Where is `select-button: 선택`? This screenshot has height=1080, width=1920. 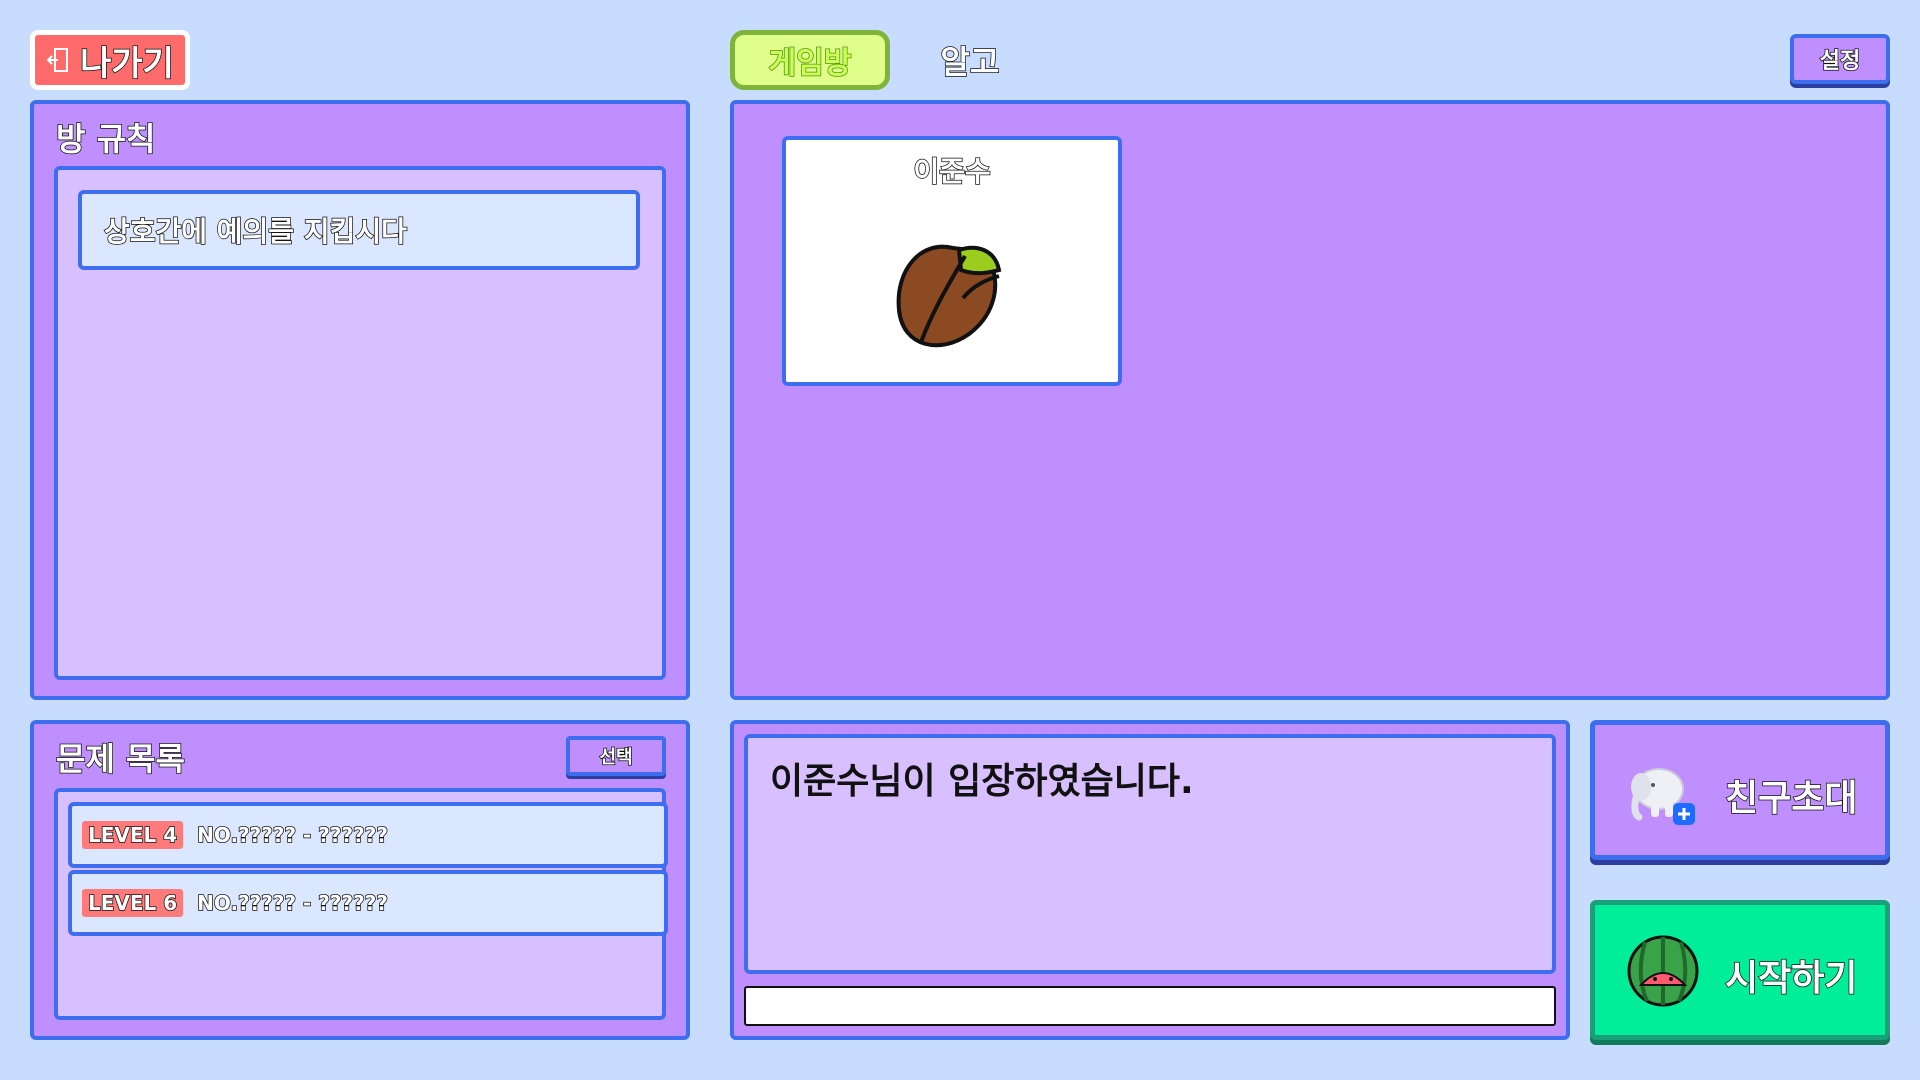
select-button: 선택 is located at coordinates (616, 756).